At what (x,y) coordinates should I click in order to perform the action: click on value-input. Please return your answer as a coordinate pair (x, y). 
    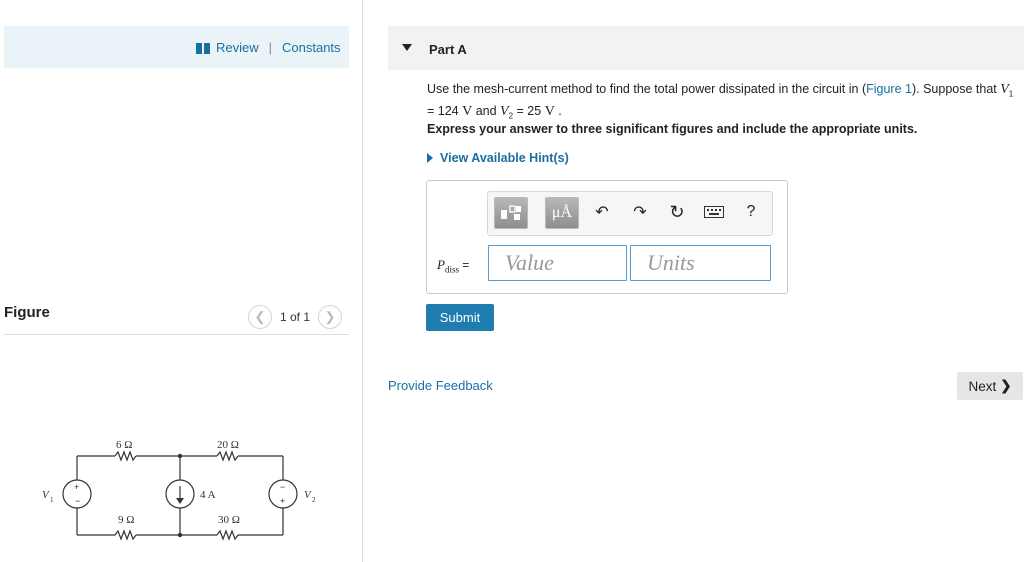
    Looking at the image, I should click on (557, 263).